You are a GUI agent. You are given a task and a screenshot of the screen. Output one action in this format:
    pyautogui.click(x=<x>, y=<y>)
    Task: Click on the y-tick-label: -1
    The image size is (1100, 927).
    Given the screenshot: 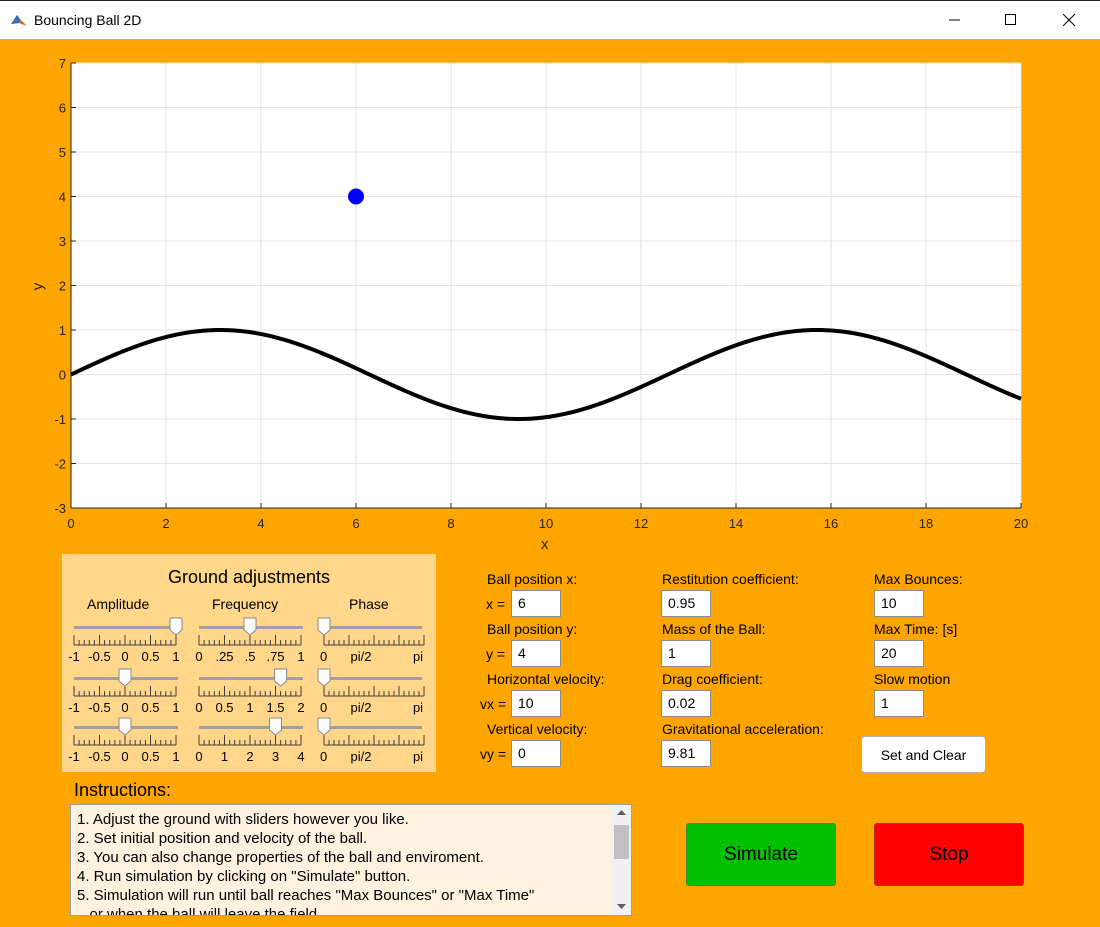 What is the action you would take?
    pyautogui.click(x=60, y=419)
    